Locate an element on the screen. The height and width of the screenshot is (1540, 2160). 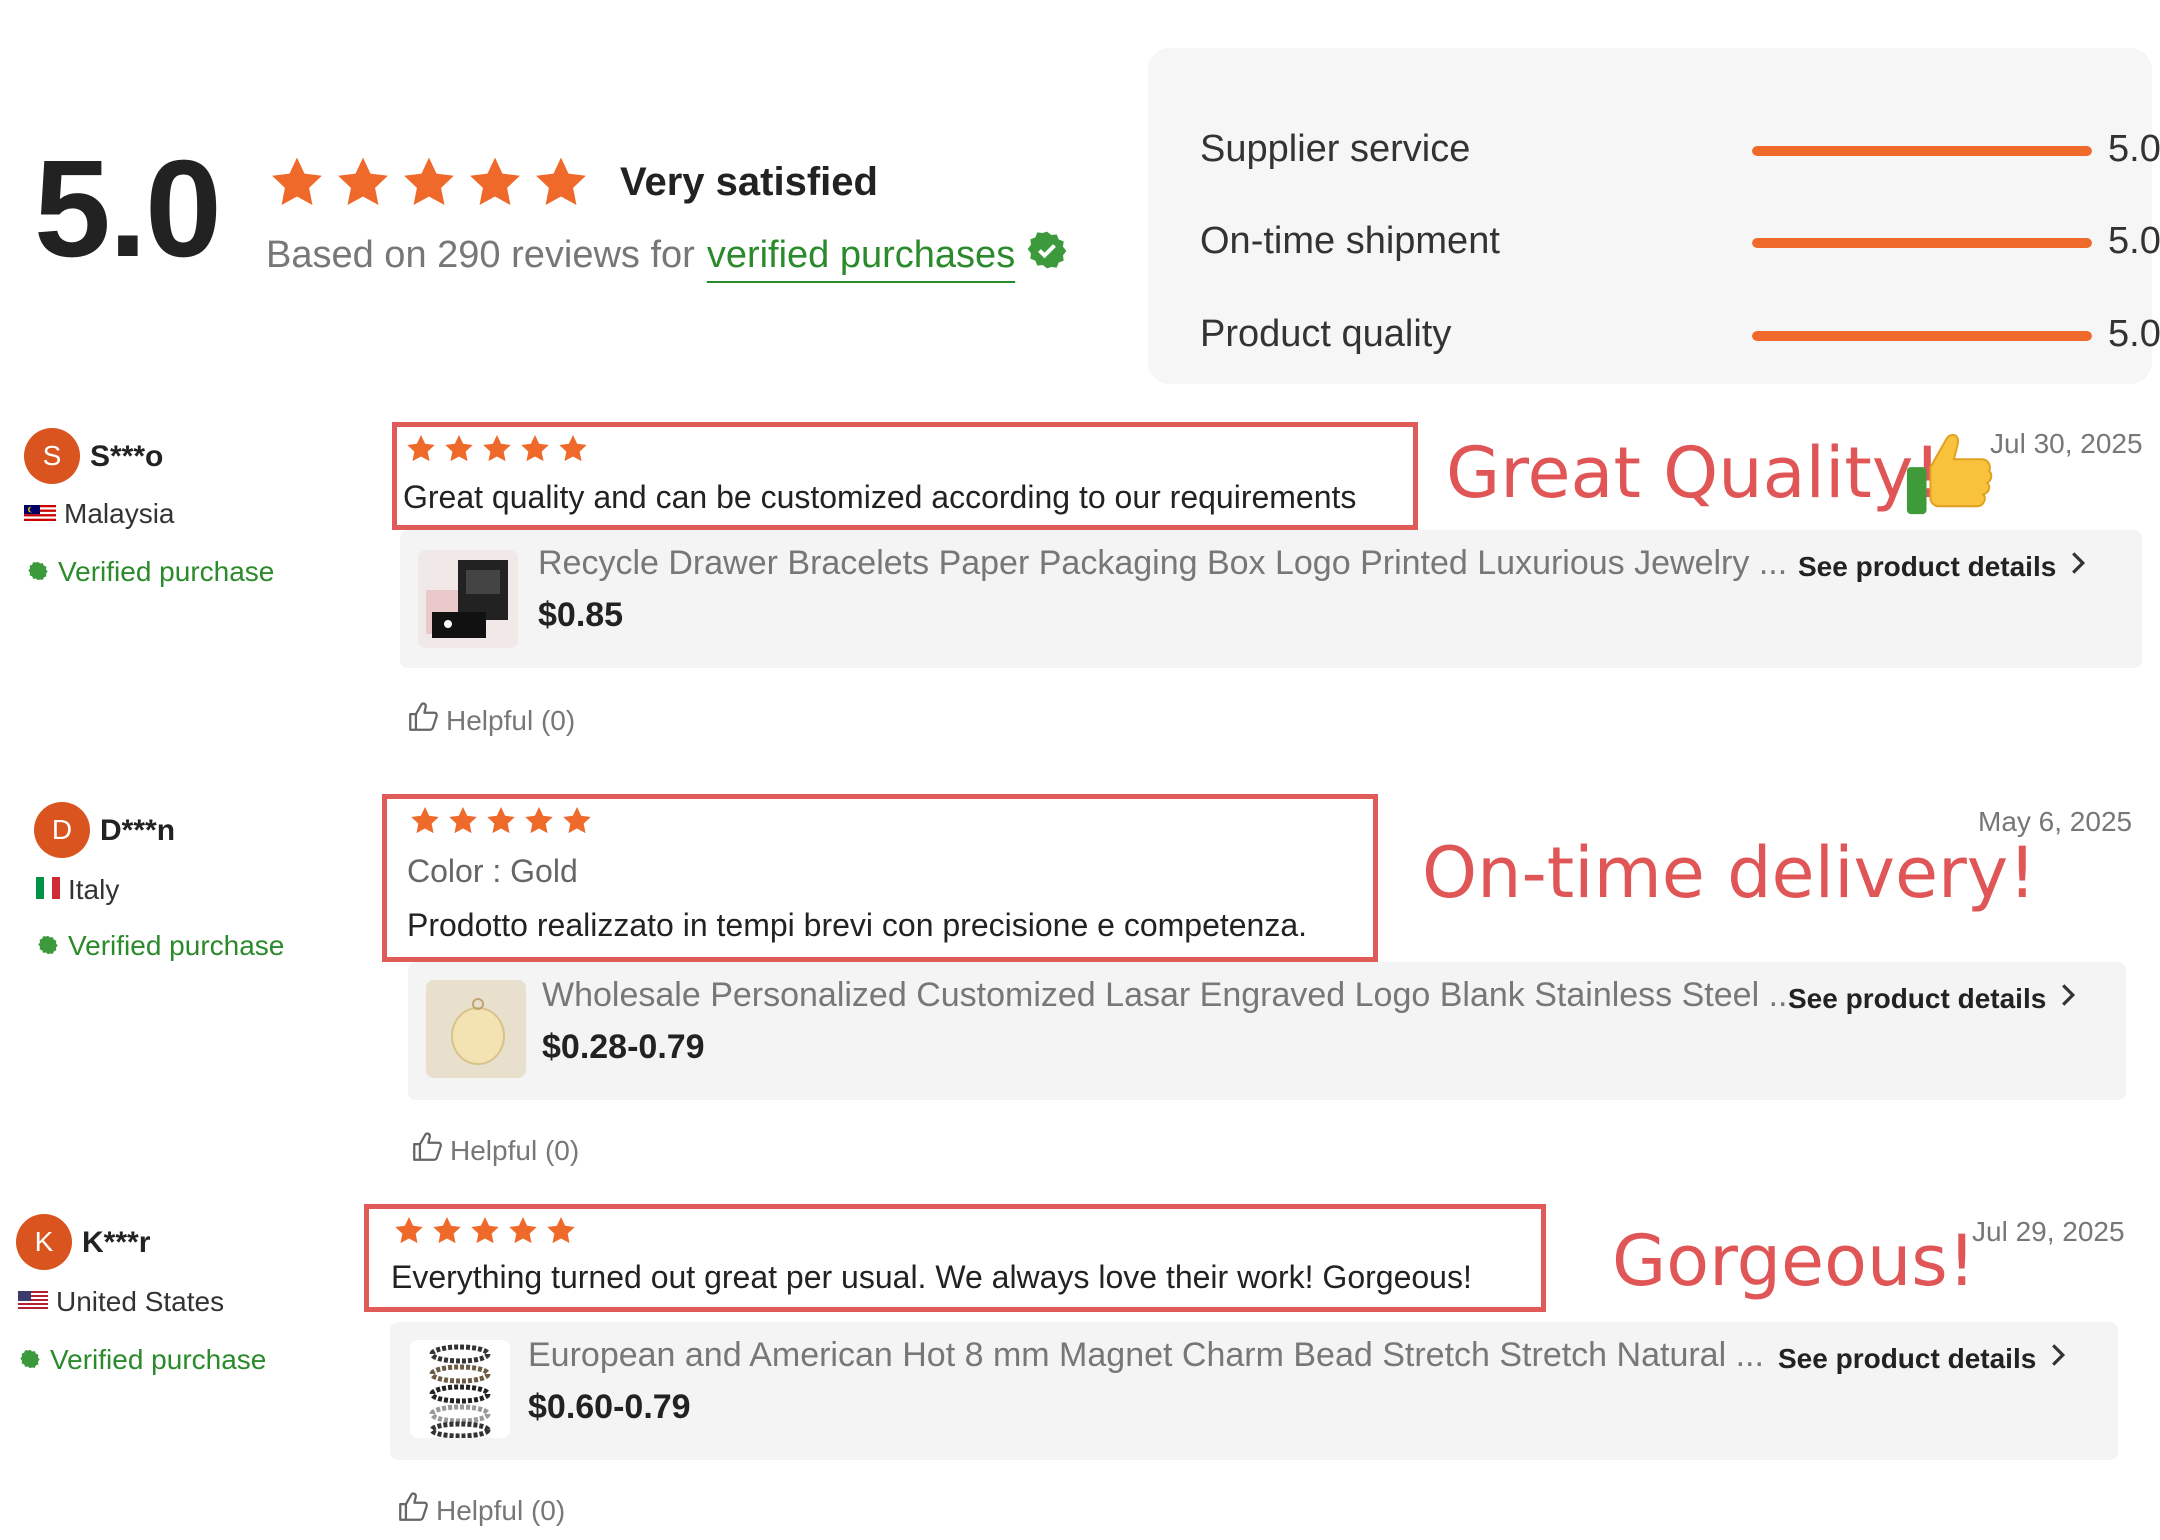
avatar: S is located at coordinates (52, 456).